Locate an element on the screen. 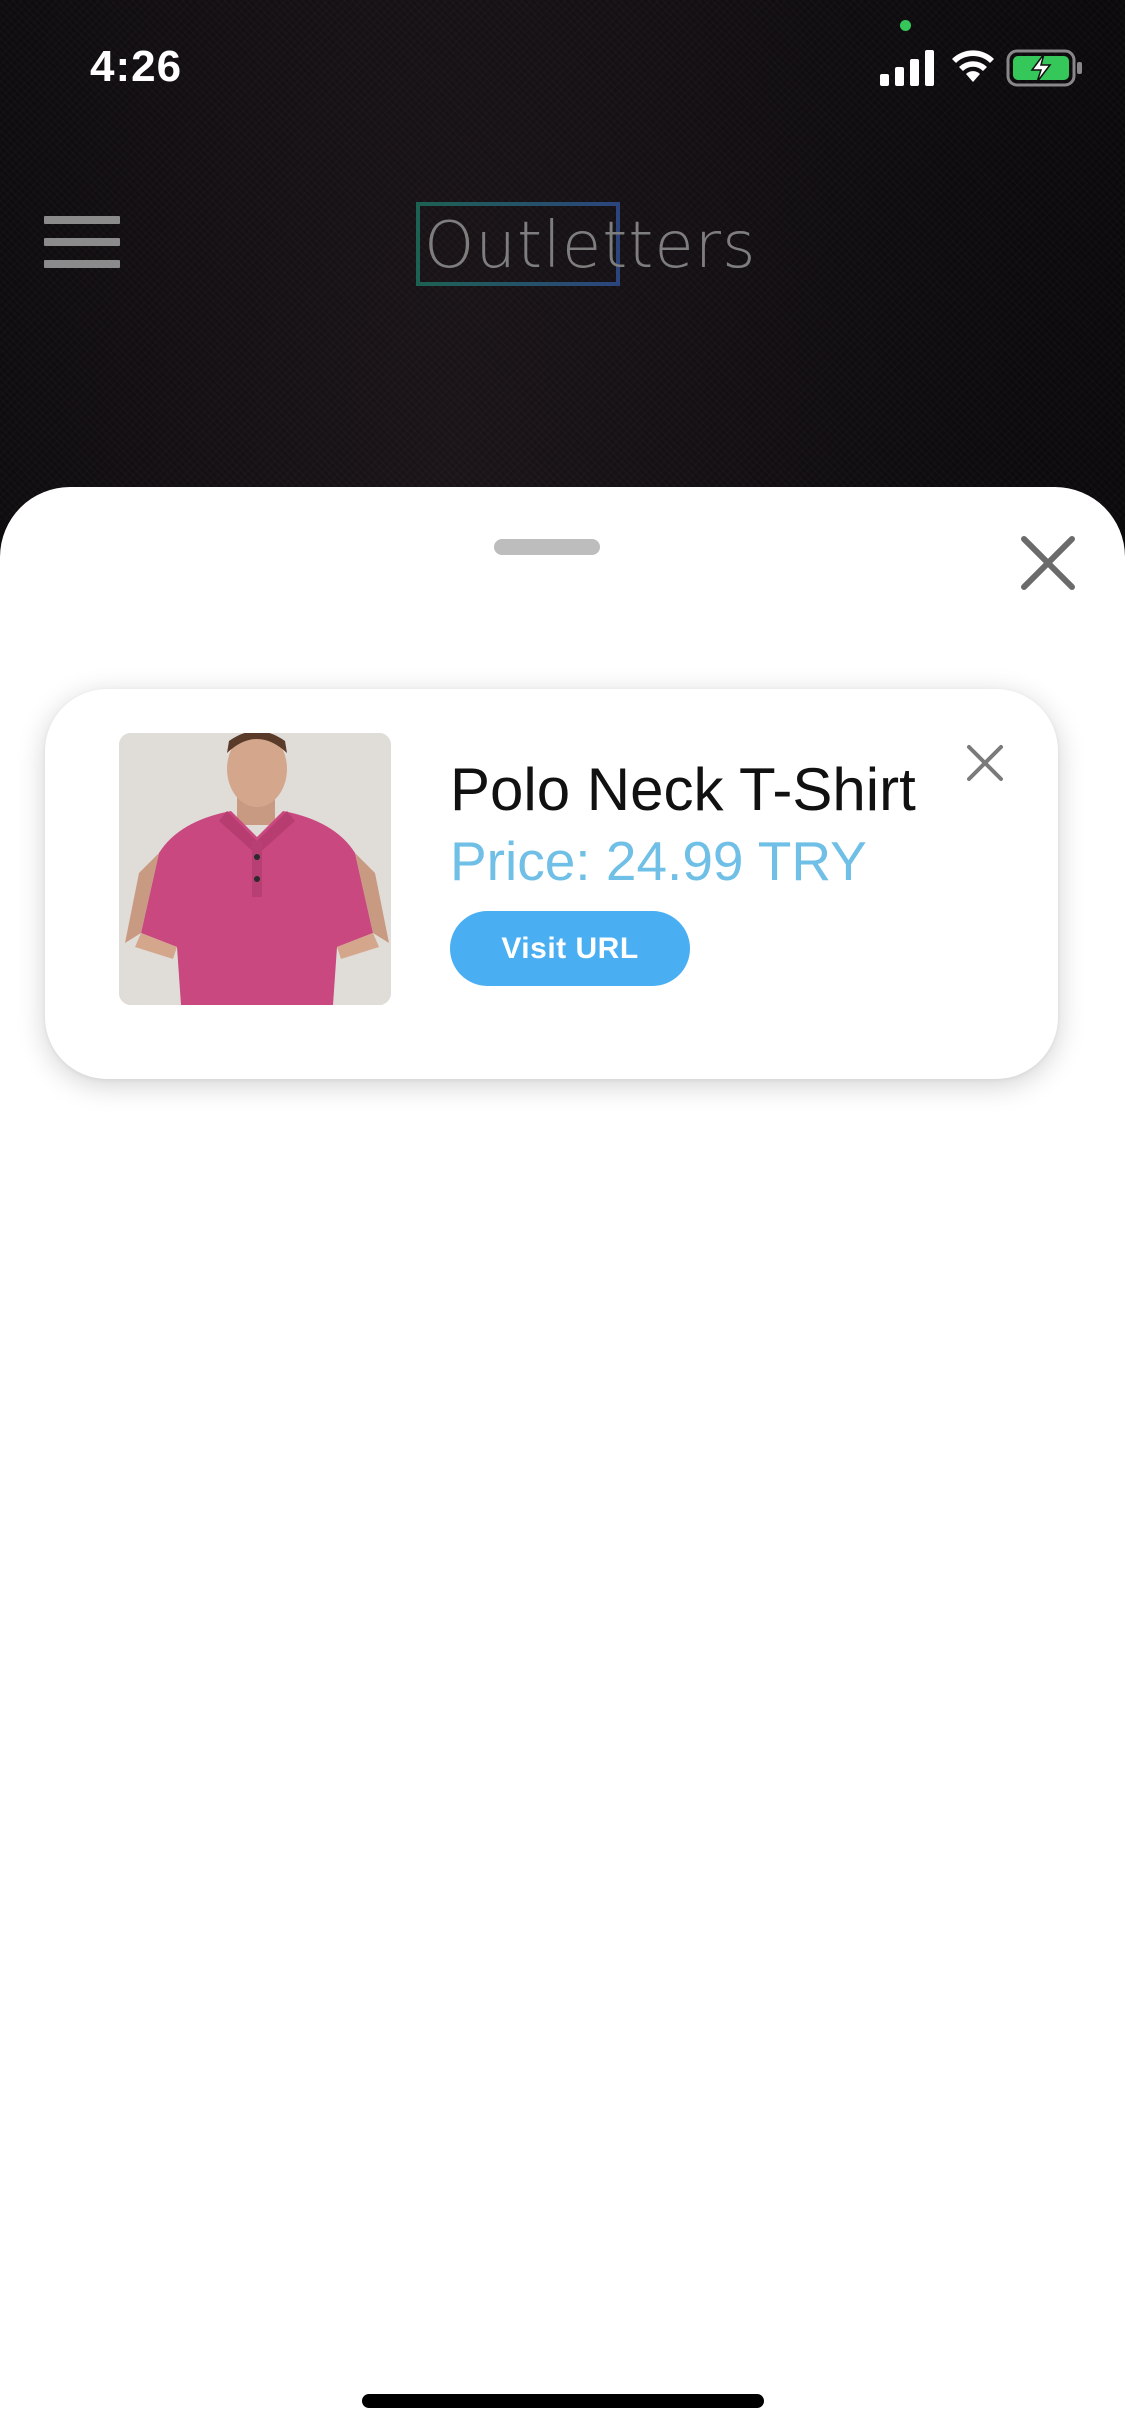 The height and width of the screenshot is (2436, 1125). status-bar: 4:26 is located at coordinates (562, 67).